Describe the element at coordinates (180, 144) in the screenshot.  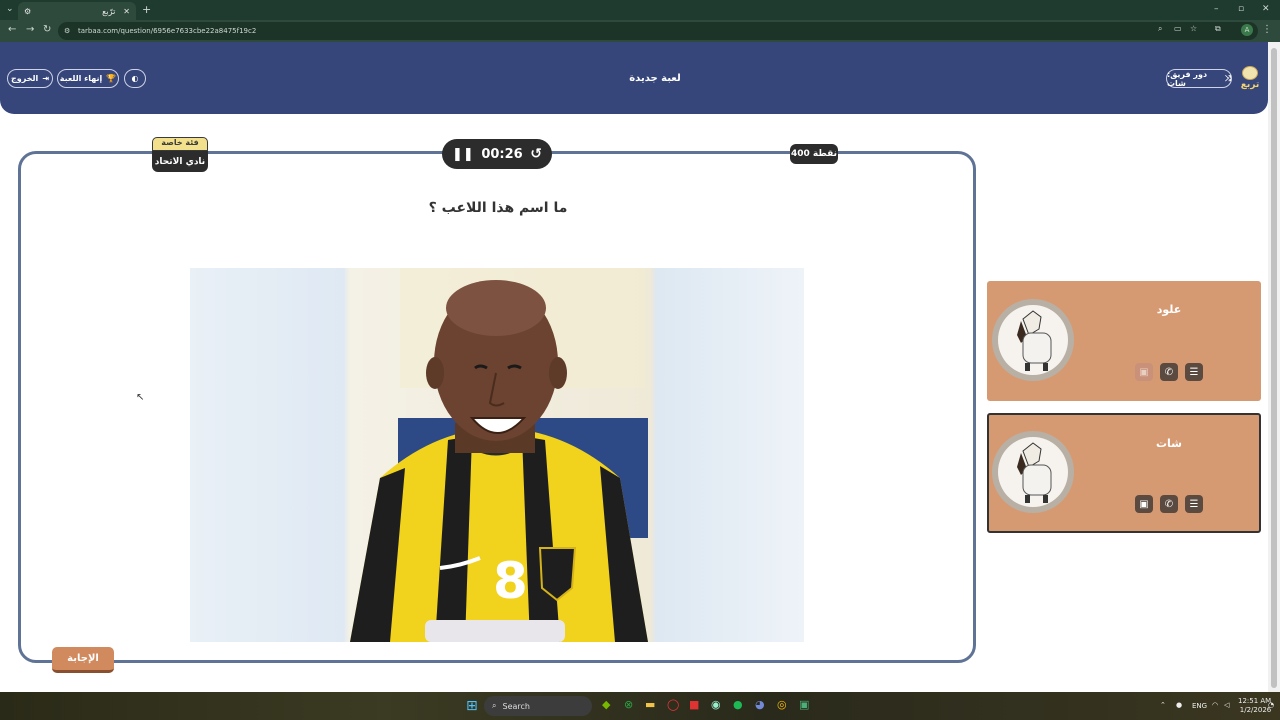
I see `category-tag: فئة خاصة` at that location.